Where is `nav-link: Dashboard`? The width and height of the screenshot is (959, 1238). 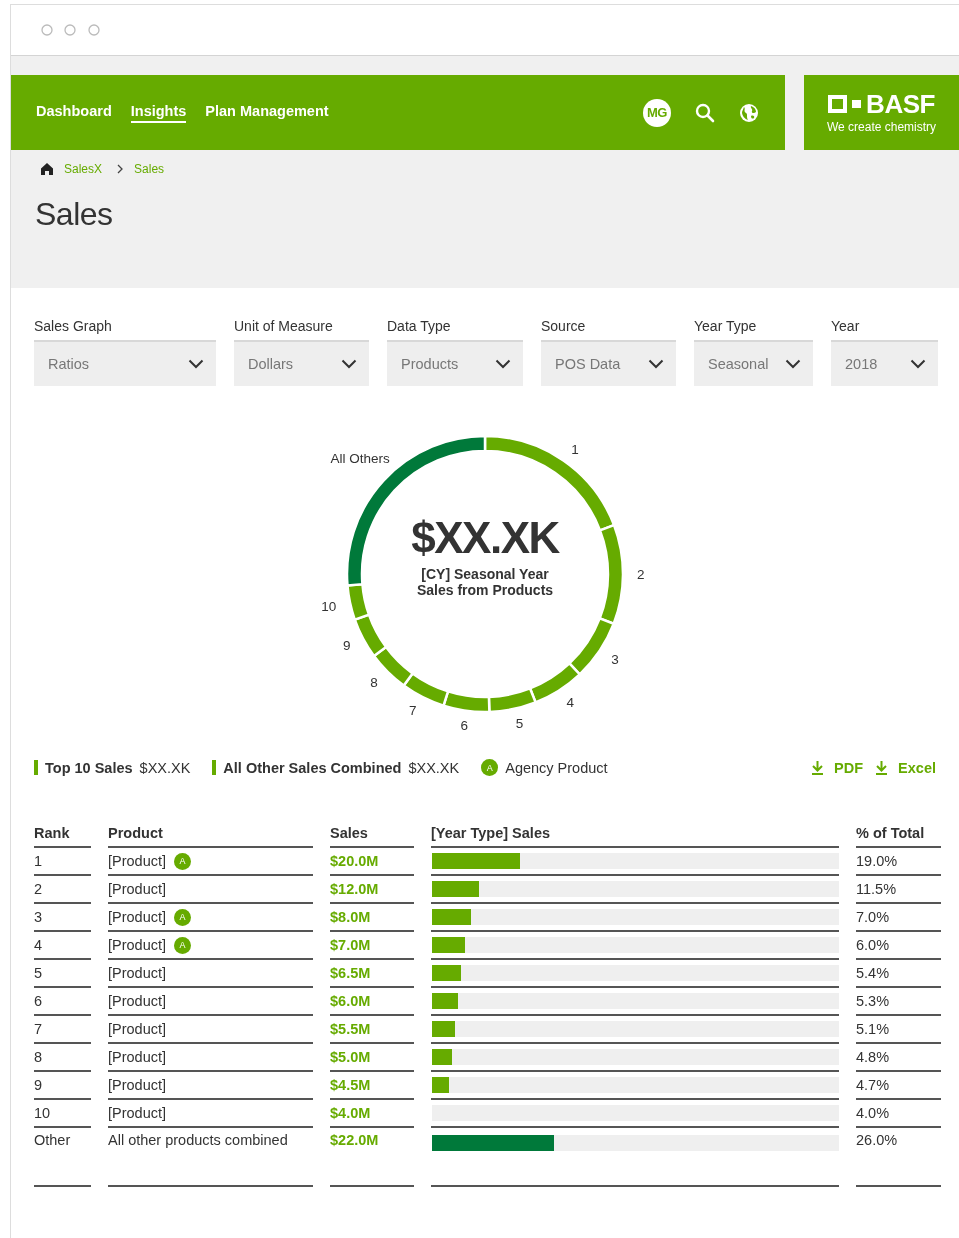 nav-link: Dashboard is located at coordinates (74, 112).